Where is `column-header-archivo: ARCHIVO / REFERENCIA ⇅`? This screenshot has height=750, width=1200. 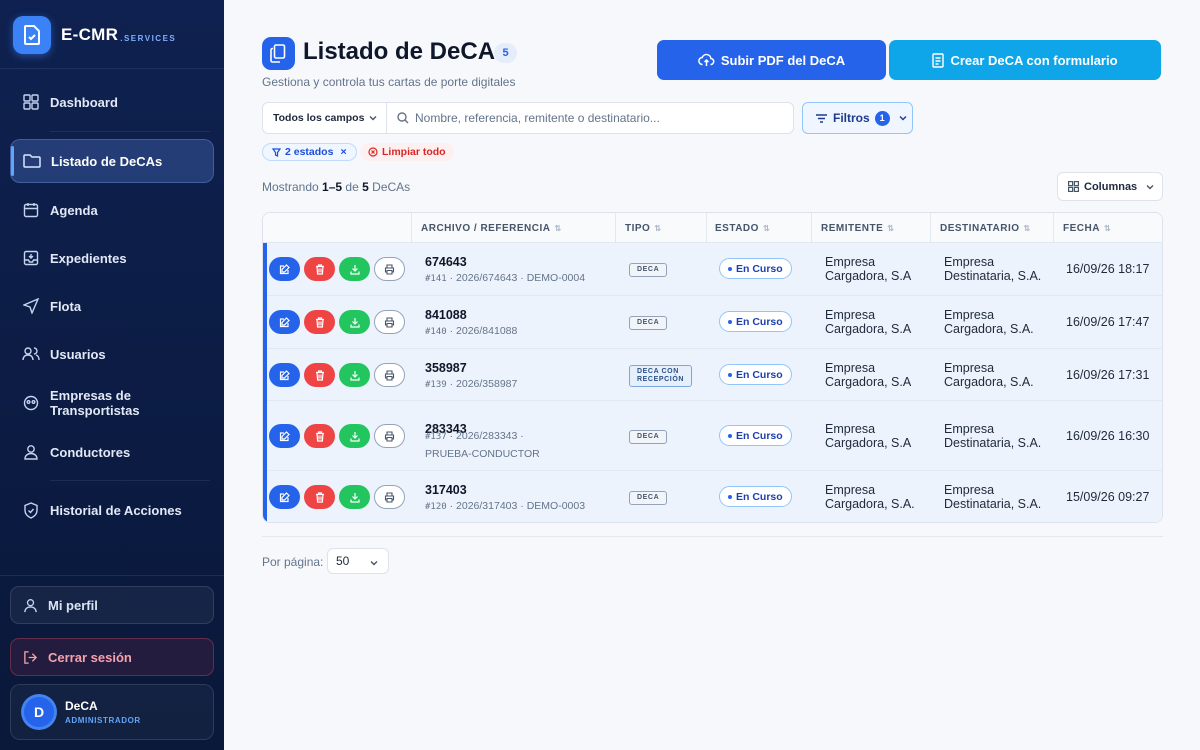
column-header-archivo: ARCHIVO / REFERENCIA ⇅ is located at coordinates (491, 228).